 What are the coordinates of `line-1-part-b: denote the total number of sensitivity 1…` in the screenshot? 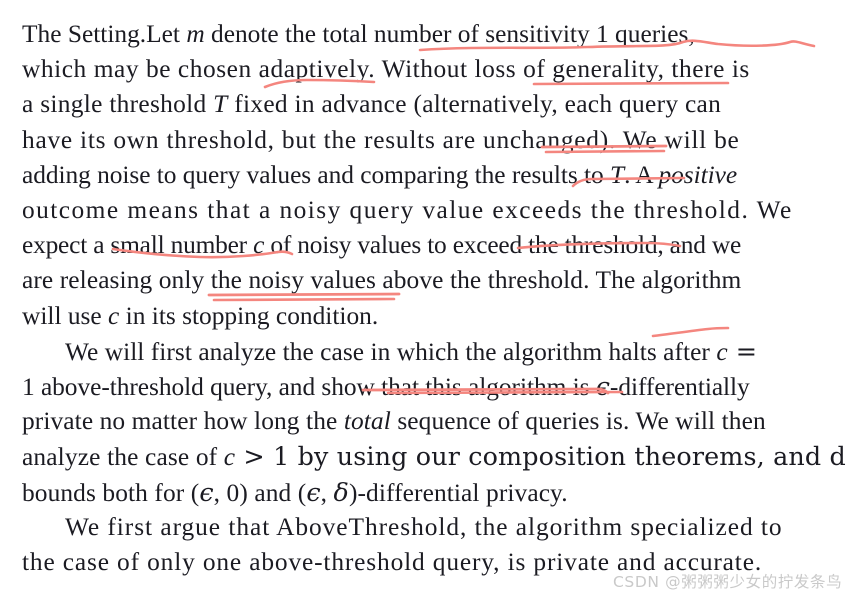 It's located at (449, 34).